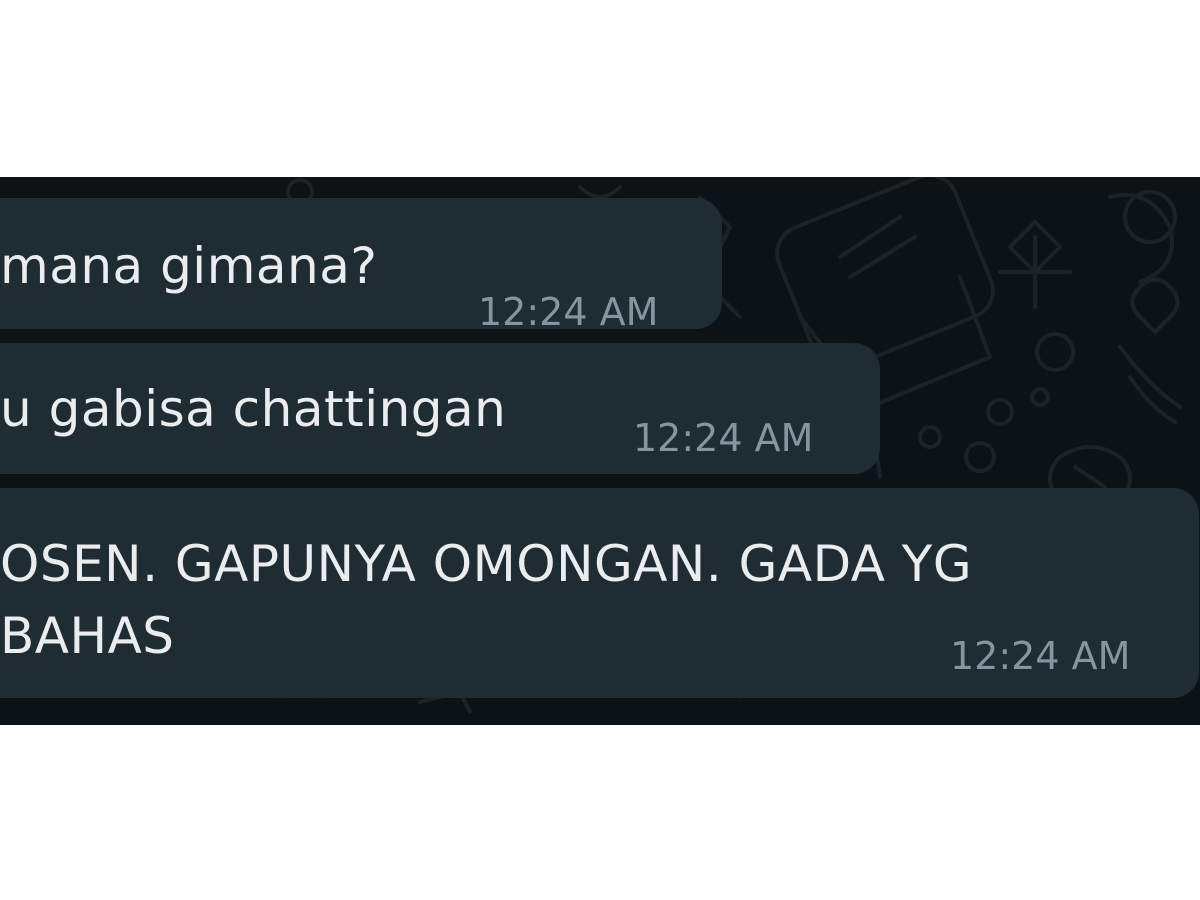 The height and width of the screenshot is (900, 1200). I want to click on message-bubble: u gabisa chattingan 12:24 AM, so click(440, 408).